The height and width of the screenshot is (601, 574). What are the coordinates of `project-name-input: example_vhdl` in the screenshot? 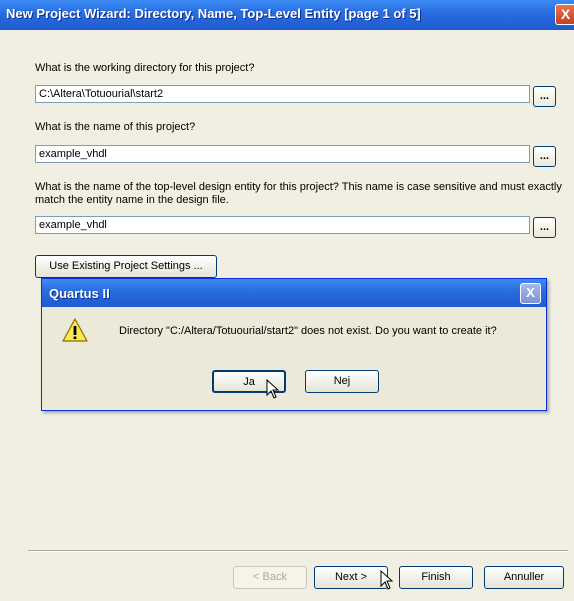 It's located at (282, 154).